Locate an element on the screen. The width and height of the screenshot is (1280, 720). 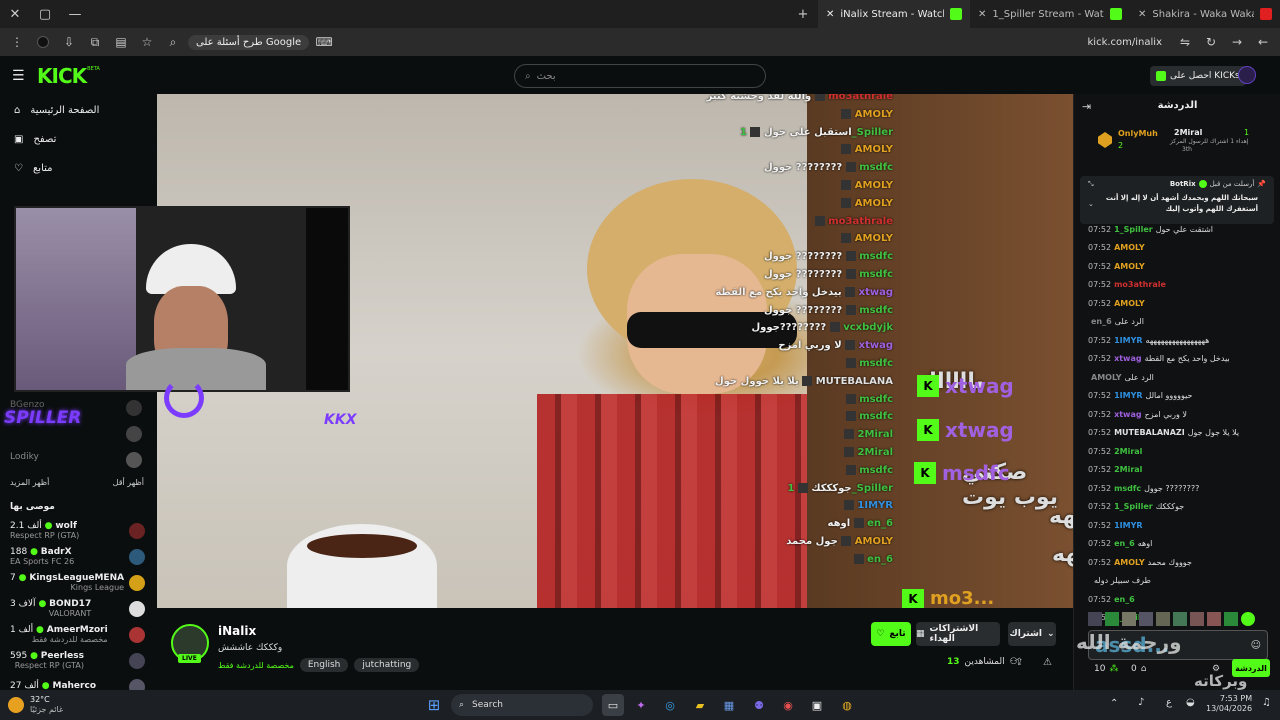
maximize-window-icon: ▢ is located at coordinates (45, 14).